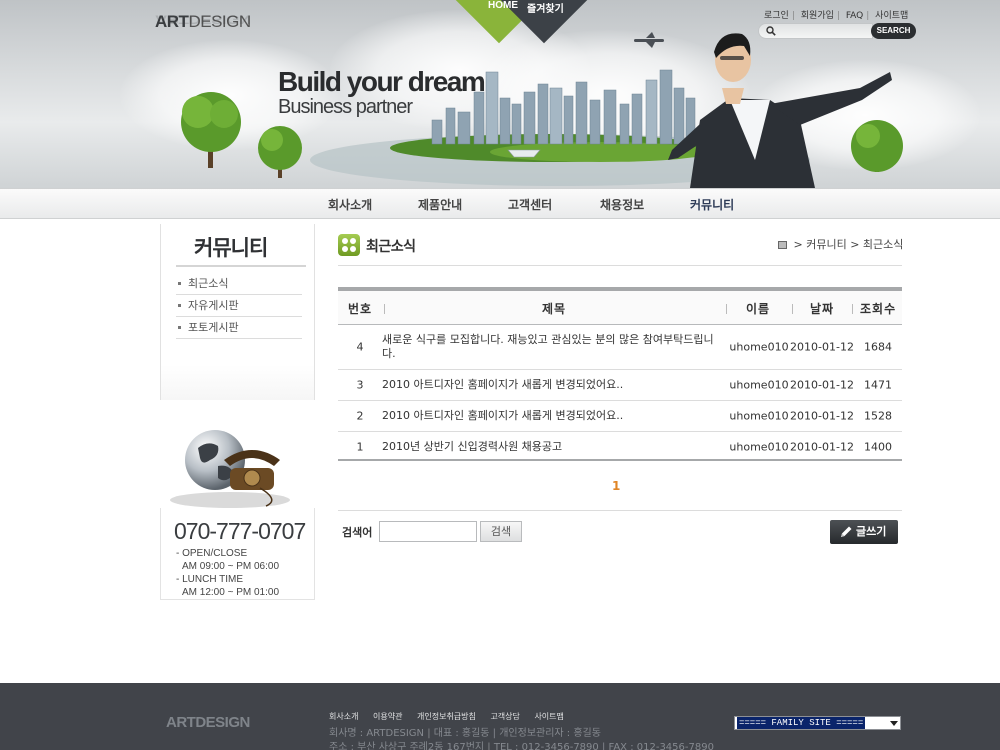 The height and width of the screenshot is (750, 1000). What do you see at coordinates (822, 309) in the screenshot?
I see `col-date: 날짜` at bounding box center [822, 309].